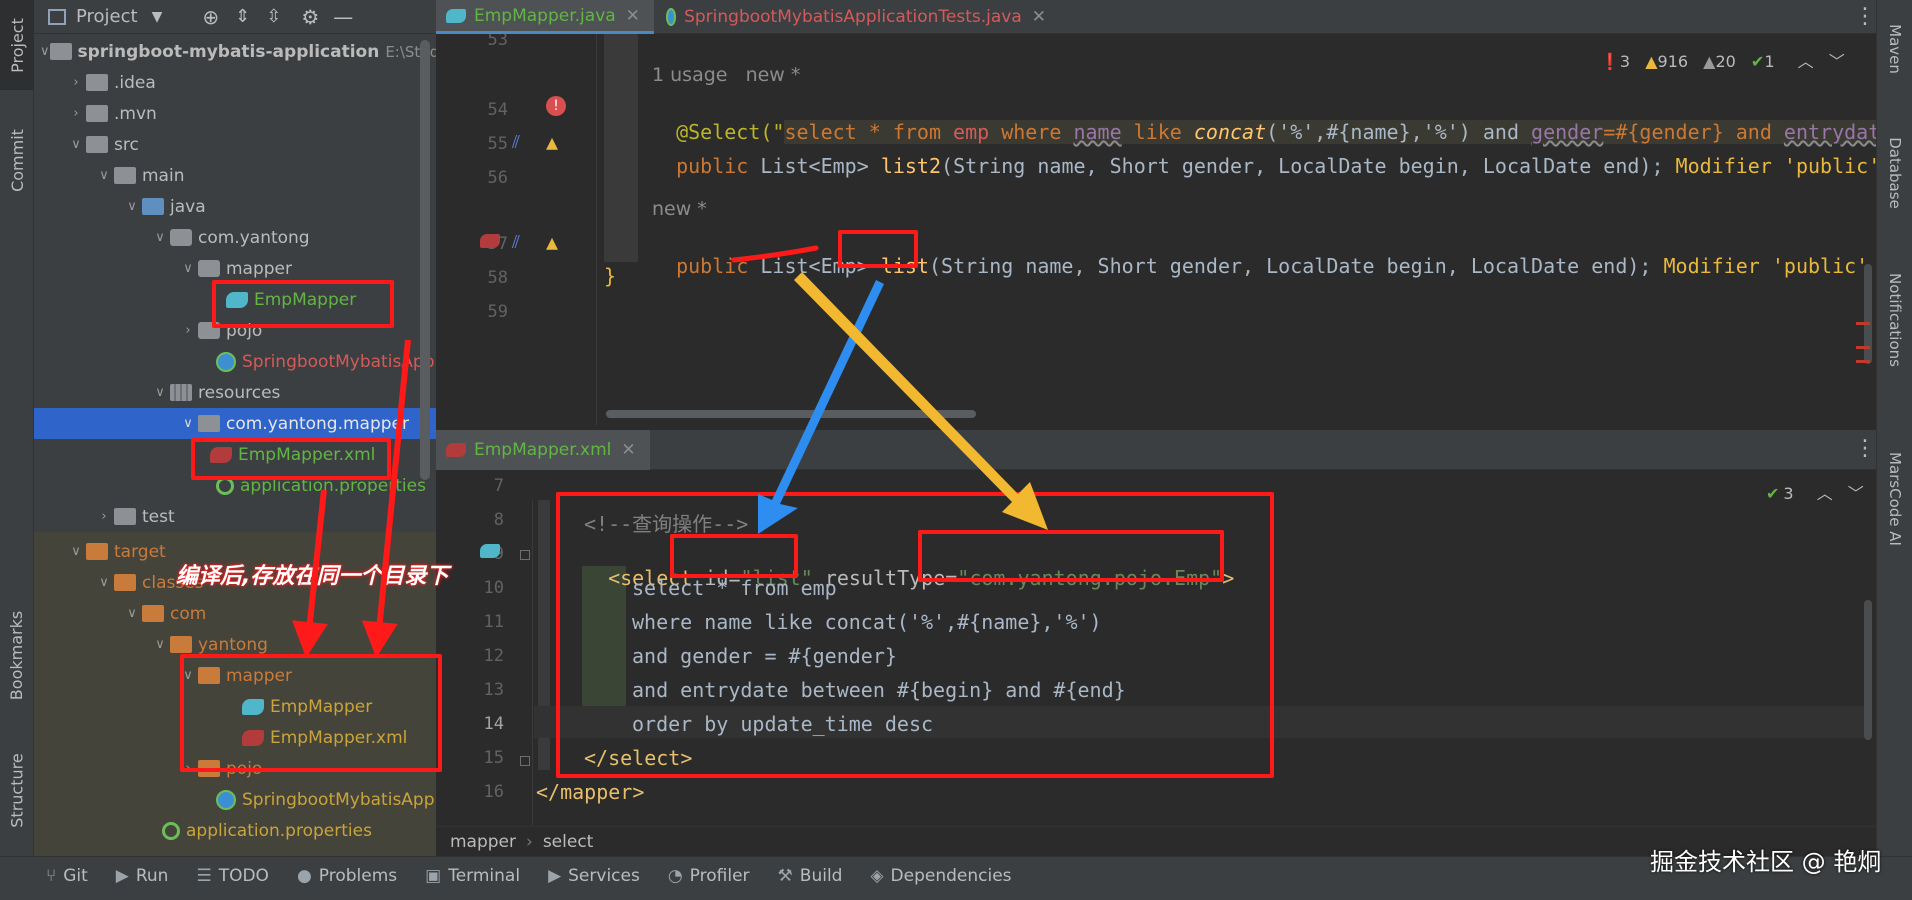 The height and width of the screenshot is (900, 1912). I want to click on blue-arrow, so click(821, 407).